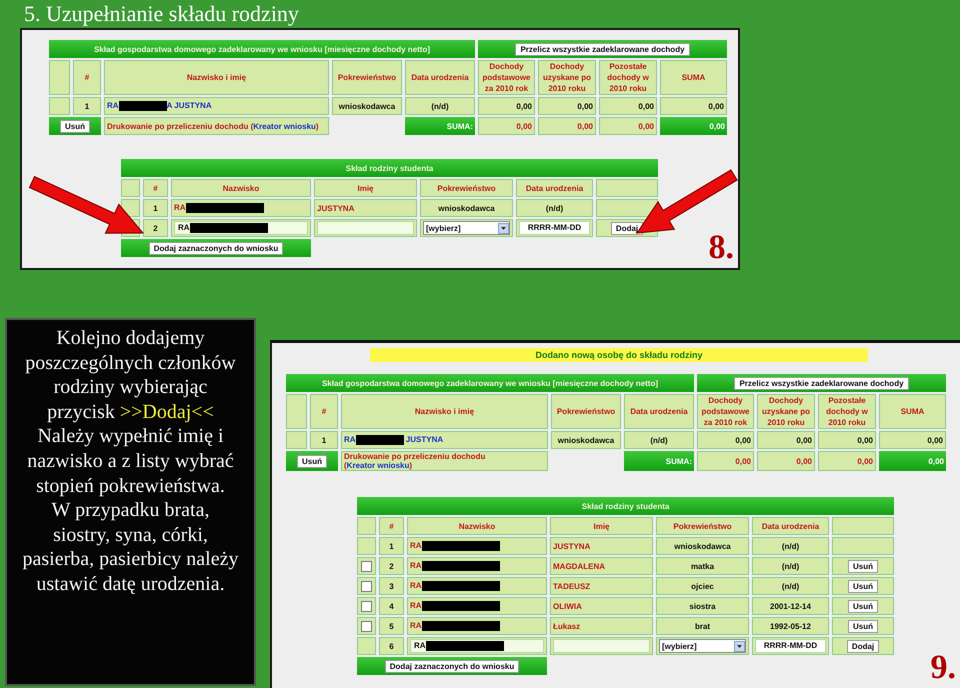  What do you see at coordinates (391, 606) in the screenshot?
I see `table-cell: 4` at bounding box center [391, 606].